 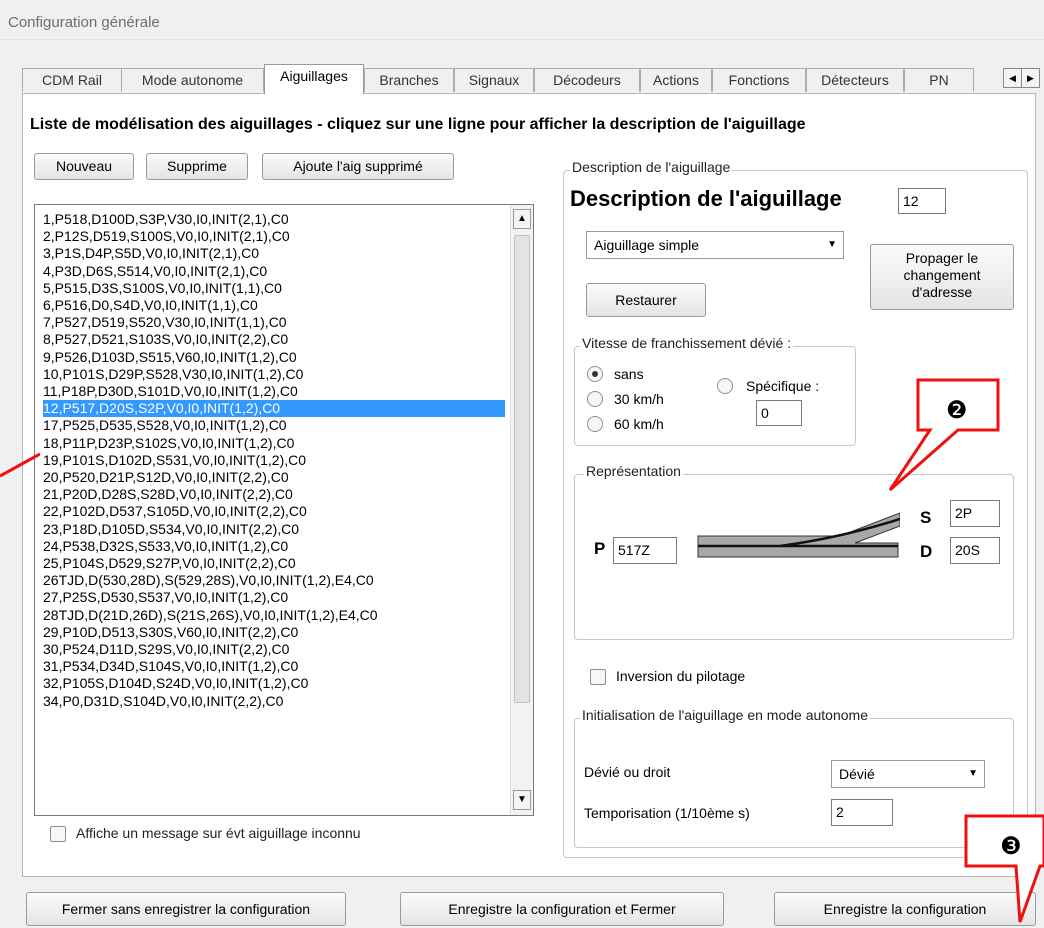 I want to click on turnout-diagram, so click(x=798, y=535).